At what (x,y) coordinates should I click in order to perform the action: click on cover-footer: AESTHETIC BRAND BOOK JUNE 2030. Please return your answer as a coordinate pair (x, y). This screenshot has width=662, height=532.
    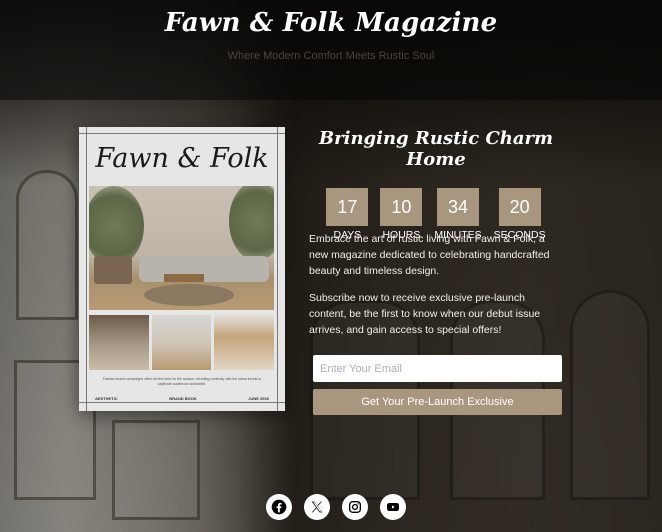
    Looking at the image, I should click on (182, 398).